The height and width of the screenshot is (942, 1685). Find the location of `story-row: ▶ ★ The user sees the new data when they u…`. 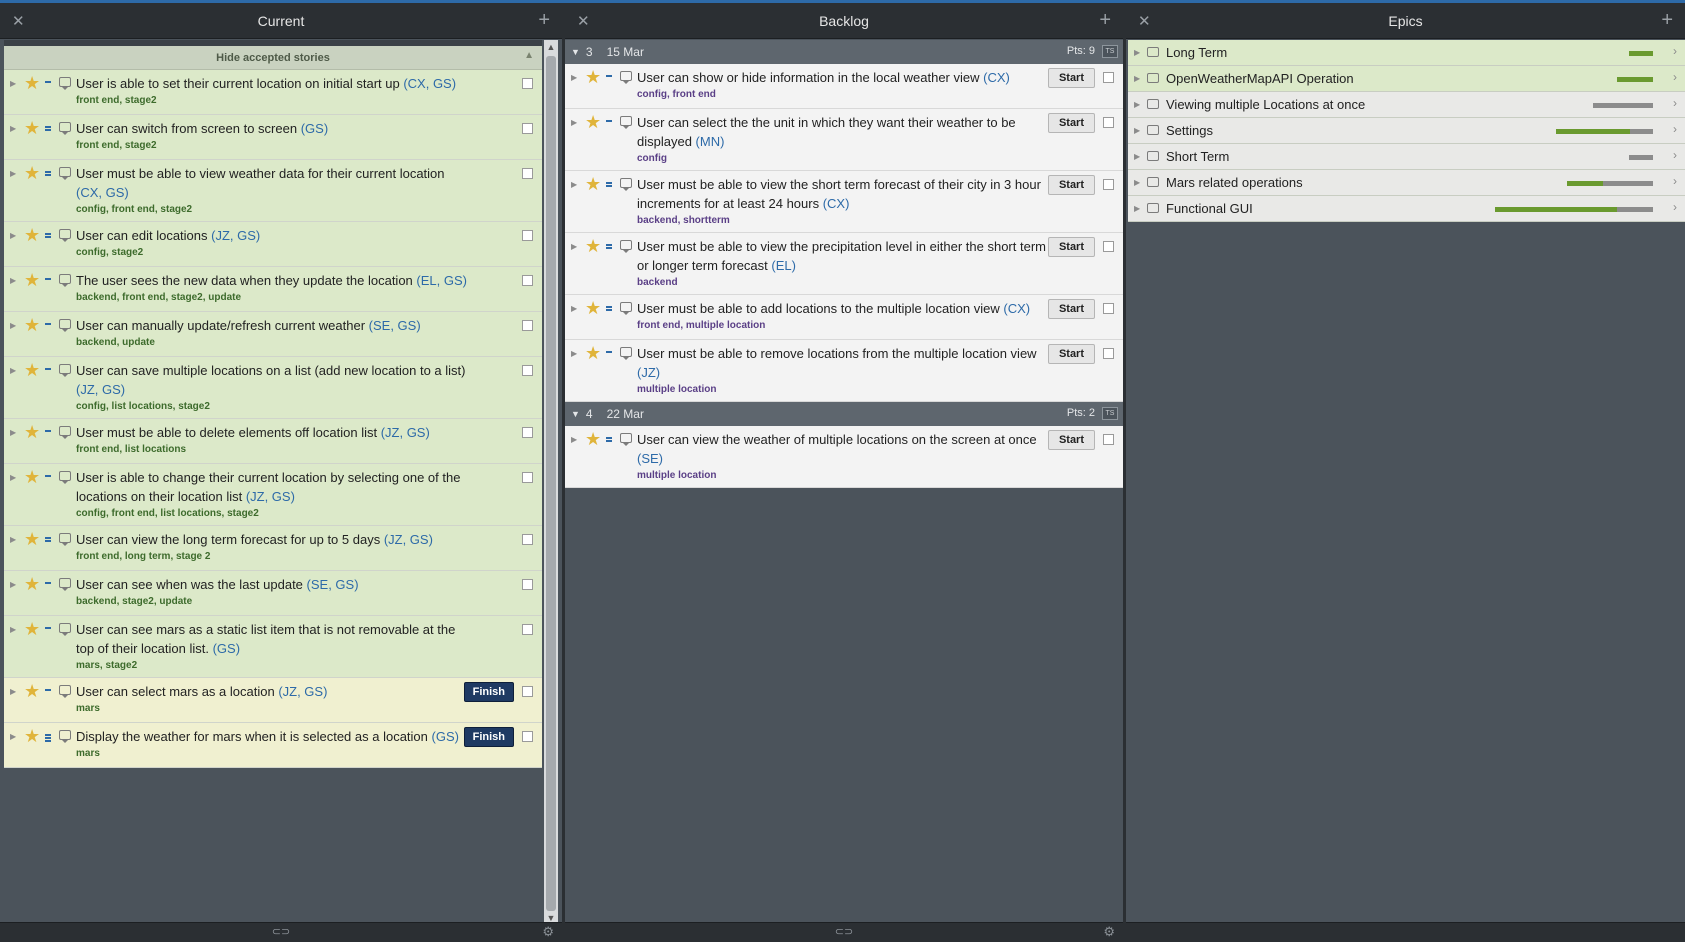

story-row: ▶ ★ The user sees the new data when they u… is located at coordinates (273, 289).